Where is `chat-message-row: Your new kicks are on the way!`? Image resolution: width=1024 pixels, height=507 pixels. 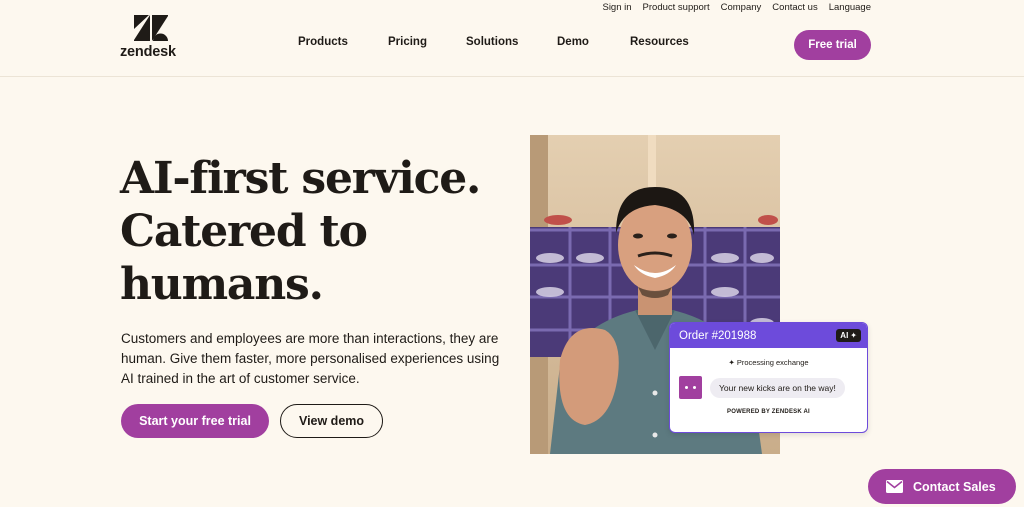
chat-message-row: Your new kicks are on the way! is located at coordinates (773, 387).